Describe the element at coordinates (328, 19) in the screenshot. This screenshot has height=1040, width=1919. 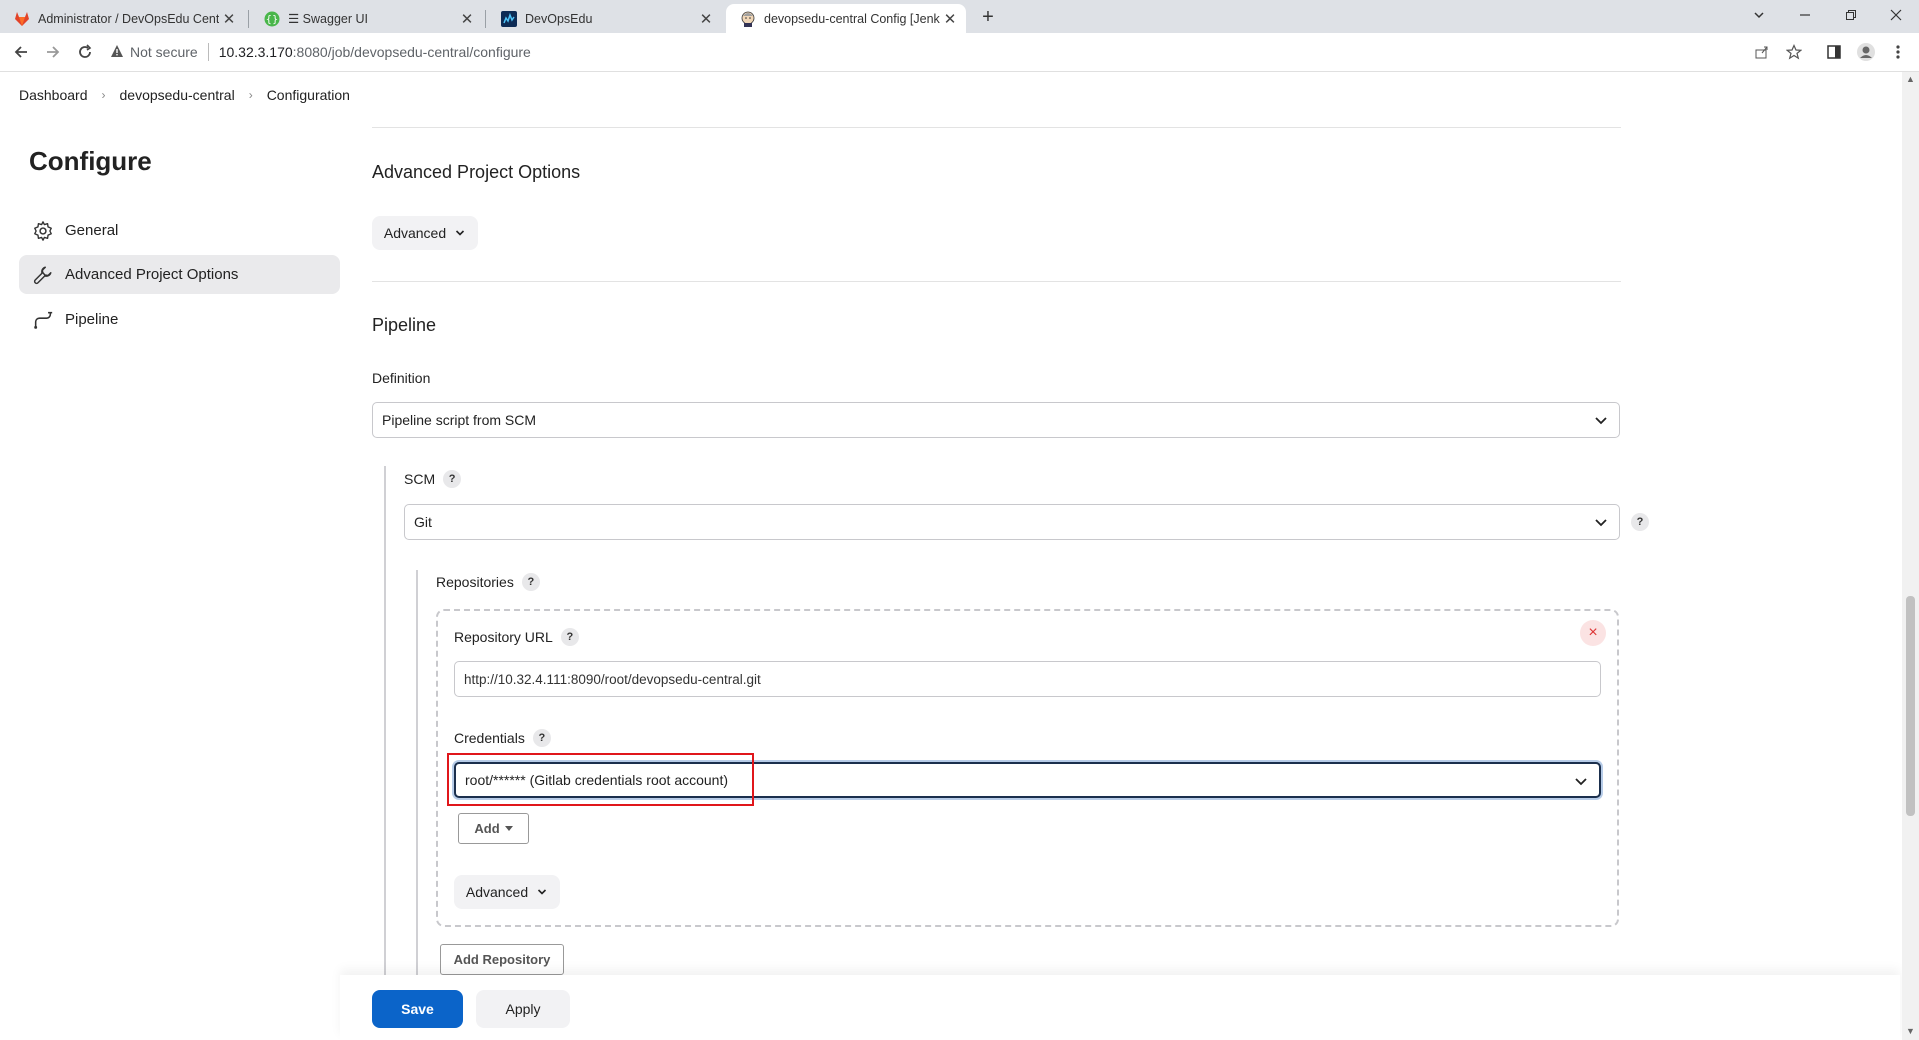
I see `tab-title: ☰ Swagger UI` at that location.